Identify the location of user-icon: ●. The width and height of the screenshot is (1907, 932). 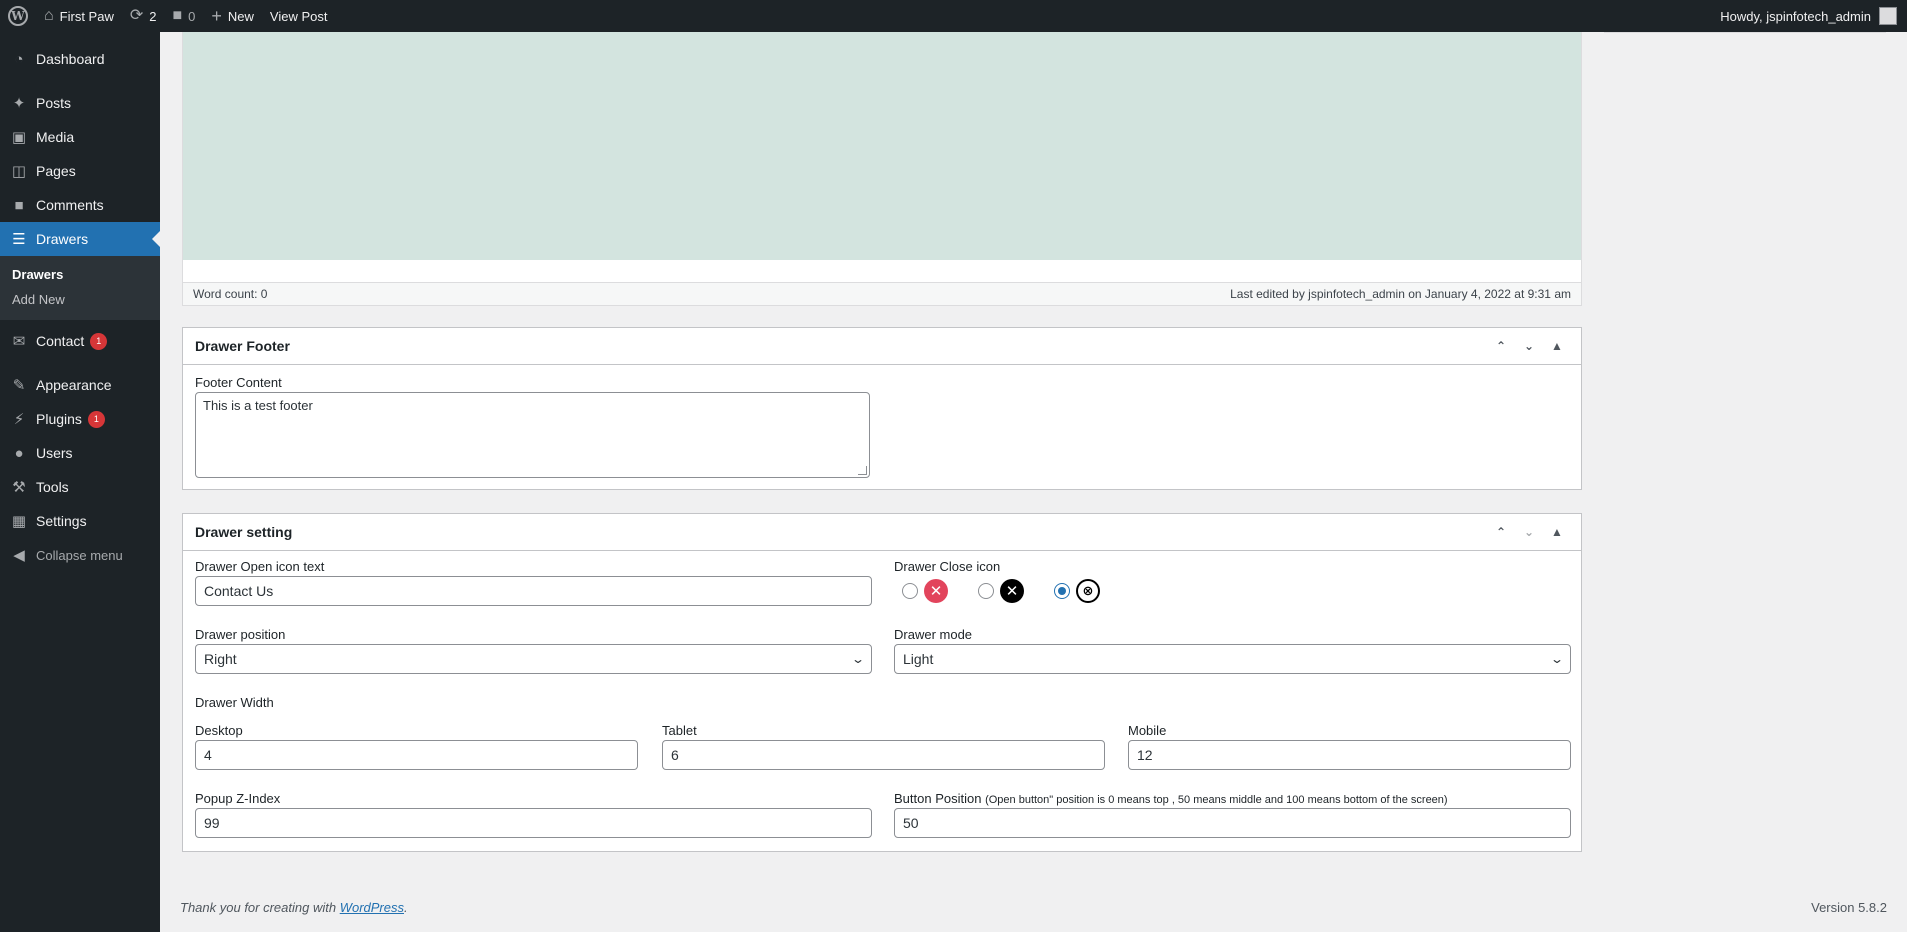
(19, 453).